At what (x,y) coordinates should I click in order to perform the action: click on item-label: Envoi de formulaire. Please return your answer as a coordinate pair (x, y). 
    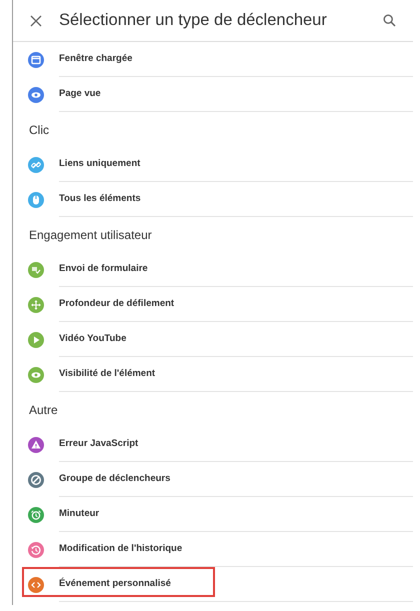
    Looking at the image, I should click on (103, 269).